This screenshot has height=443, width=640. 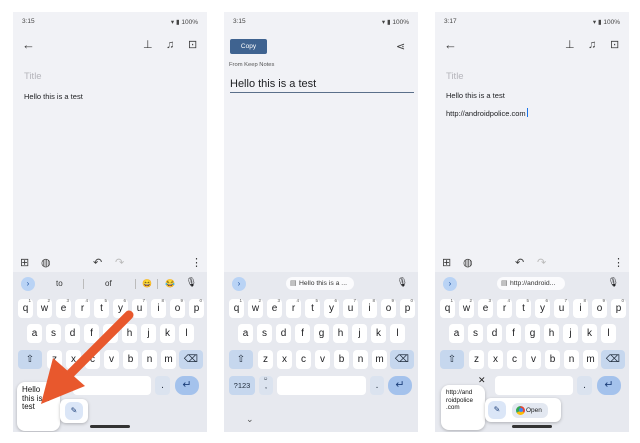 I want to click on pin-icon: ⊥, so click(x=570, y=45).